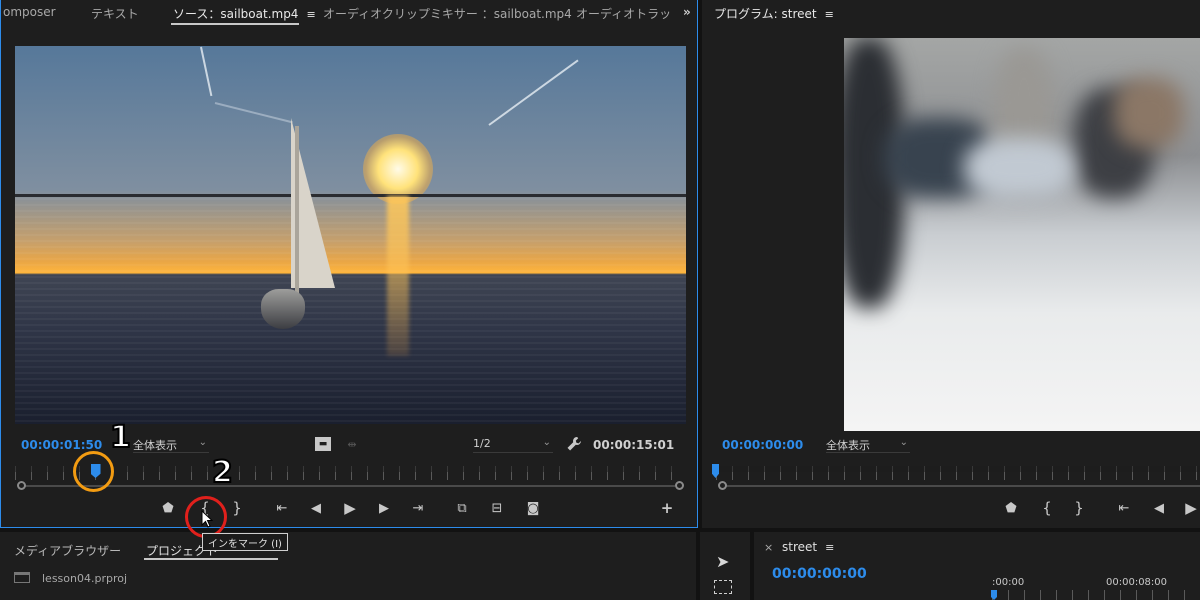 The height and width of the screenshot is (600, 1200). What do you see at coordinates (513, 445) in the screenshot?
I see `resolution-dropdown: 1/2 ⌄` at bounding box center [513, 445].